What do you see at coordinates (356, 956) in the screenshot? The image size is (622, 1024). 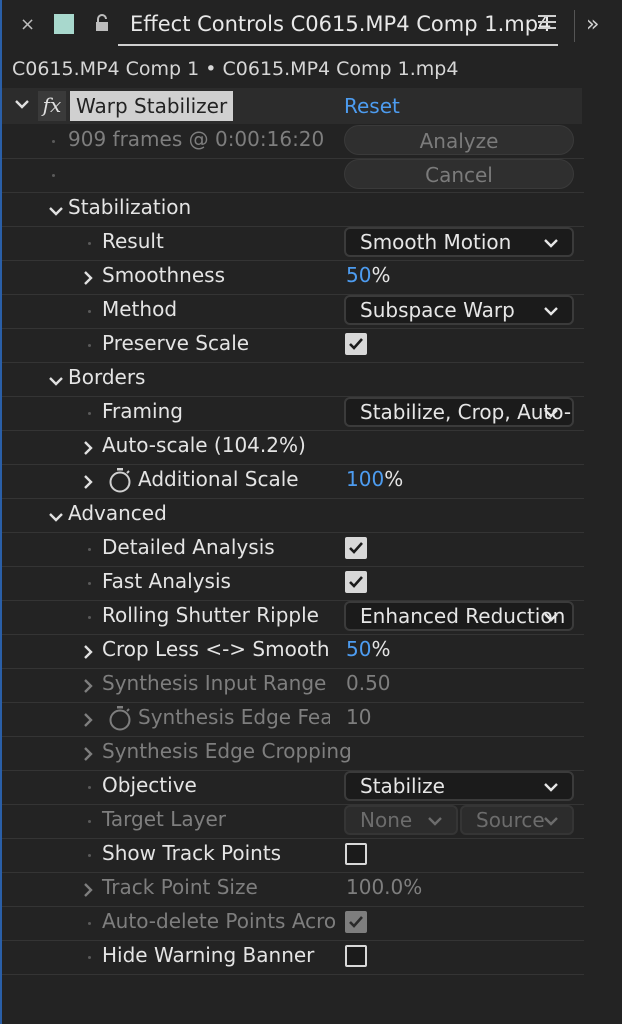 I see `hide-warning-checkbox` at bounding box center [356, 956].